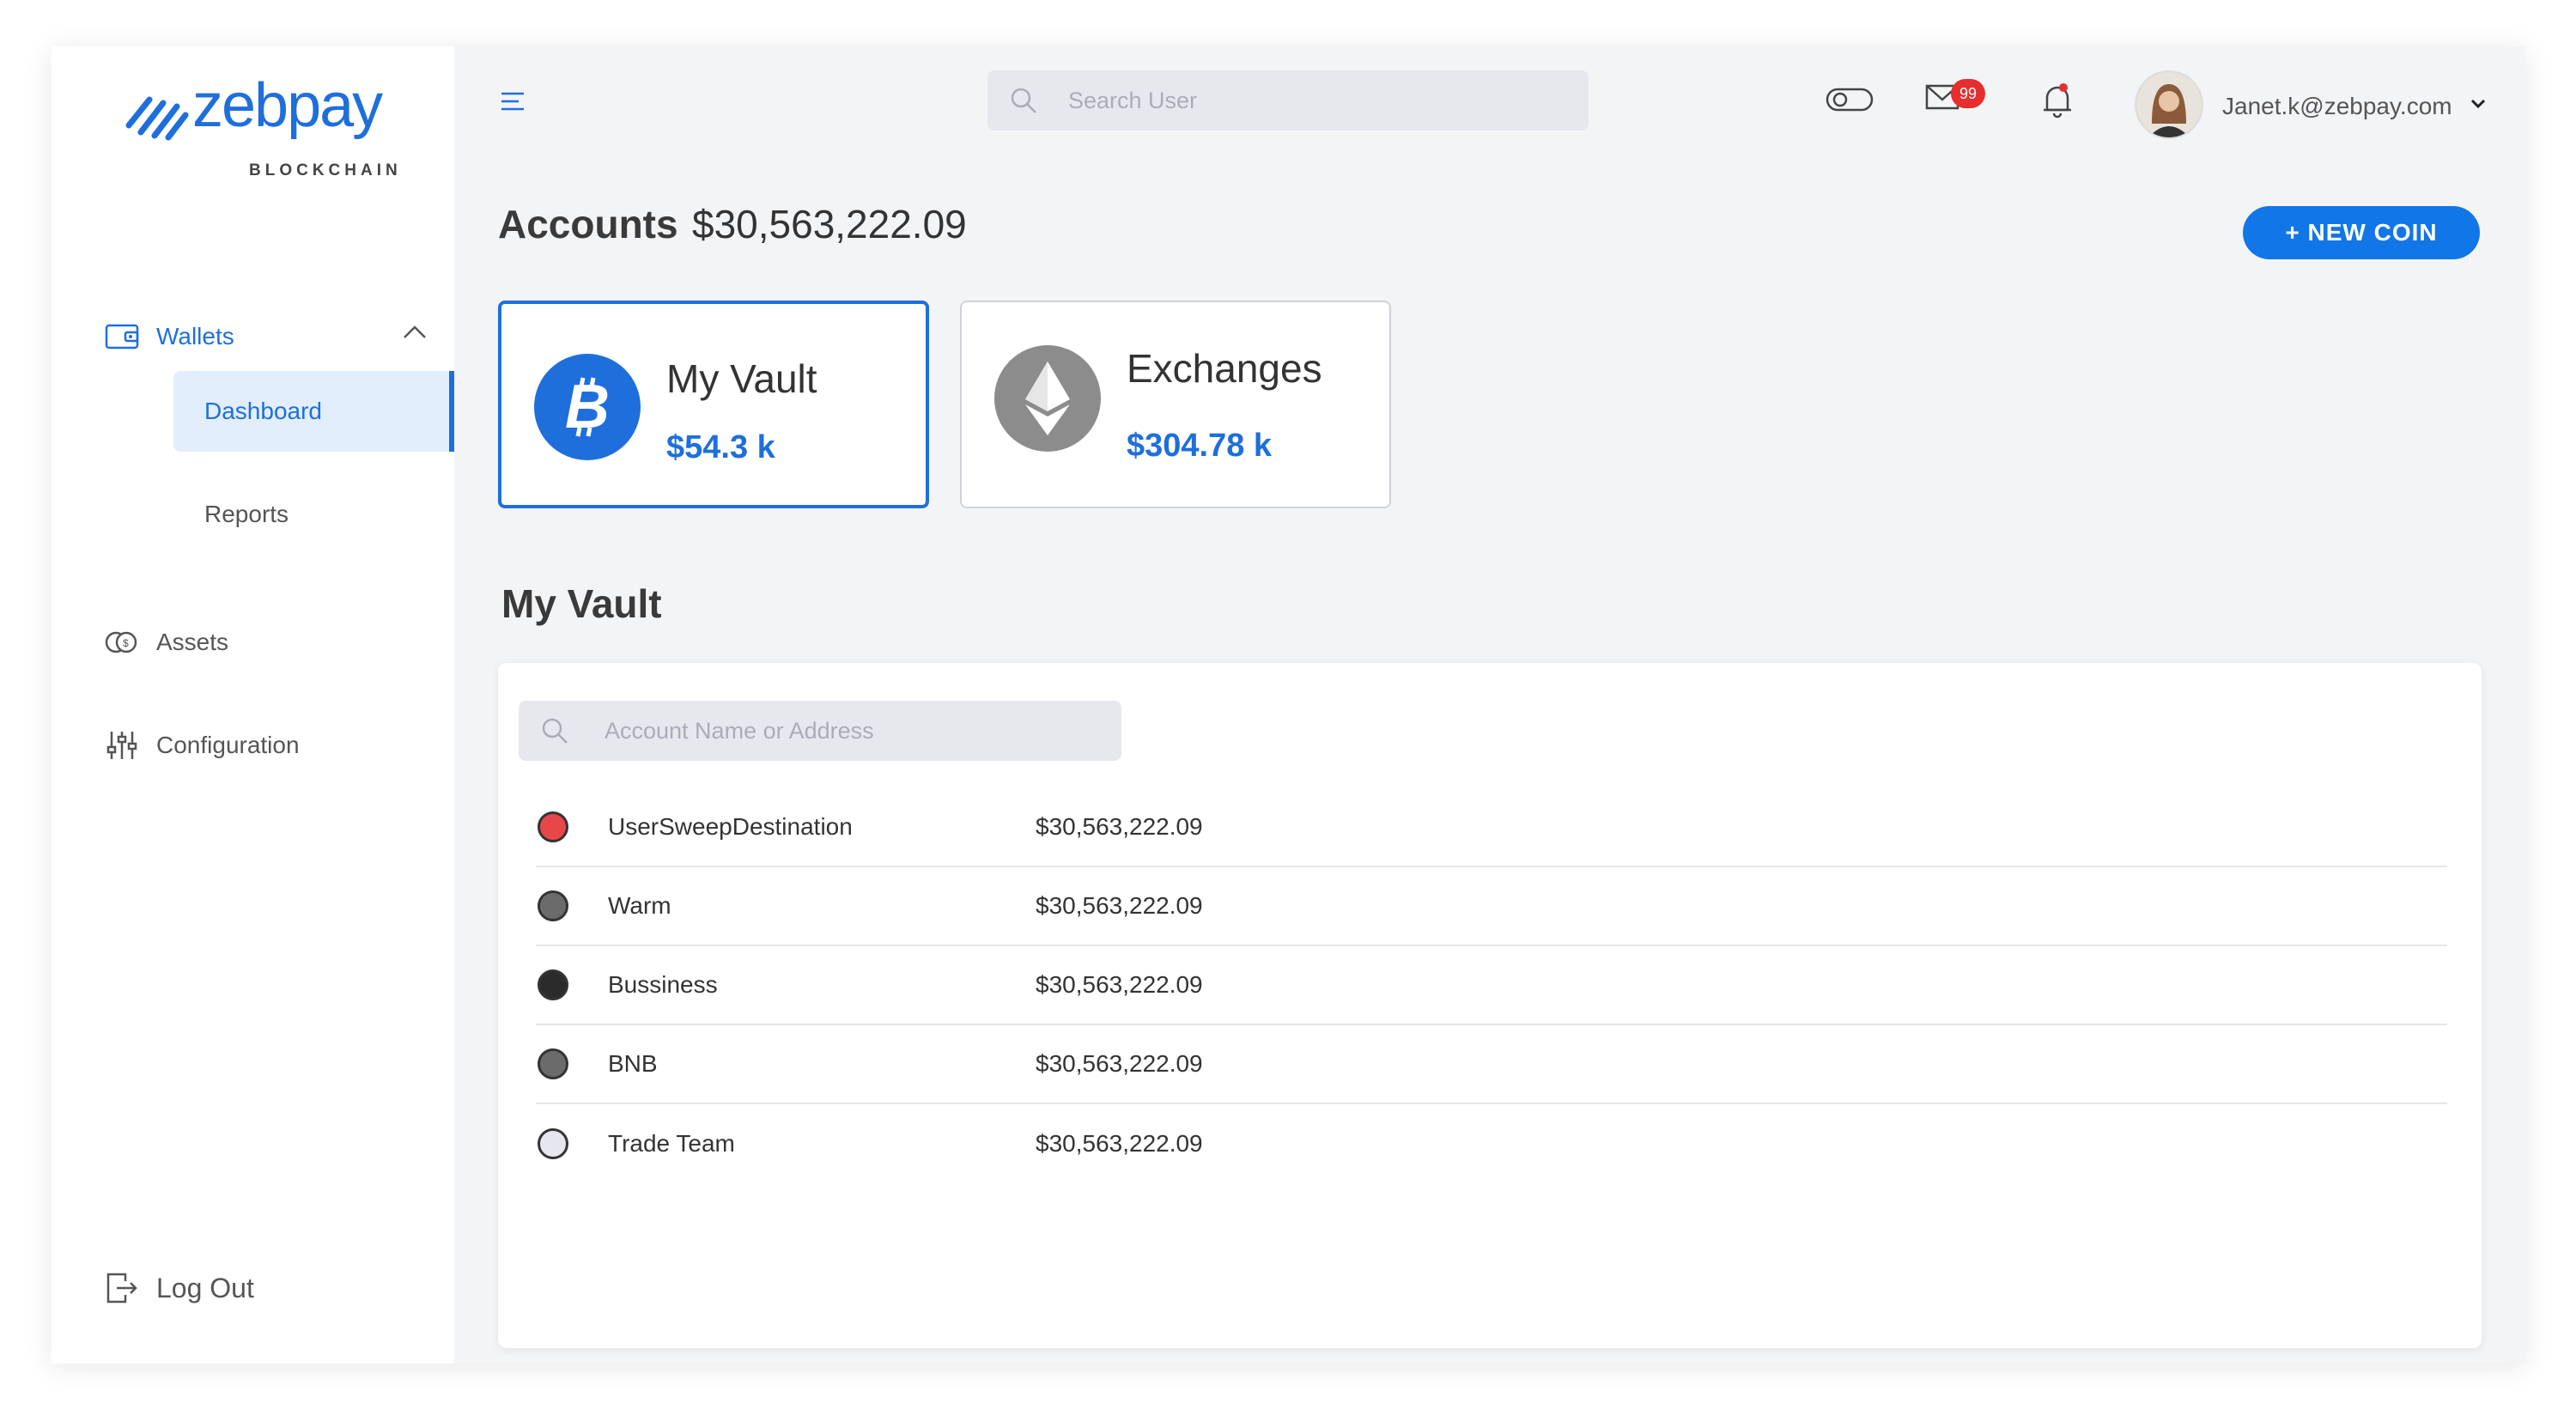 Image resolution: width=2576 pixels, height=1422 pixels. I want to click on sidebar-item-label: Assets, so click(192, 642).